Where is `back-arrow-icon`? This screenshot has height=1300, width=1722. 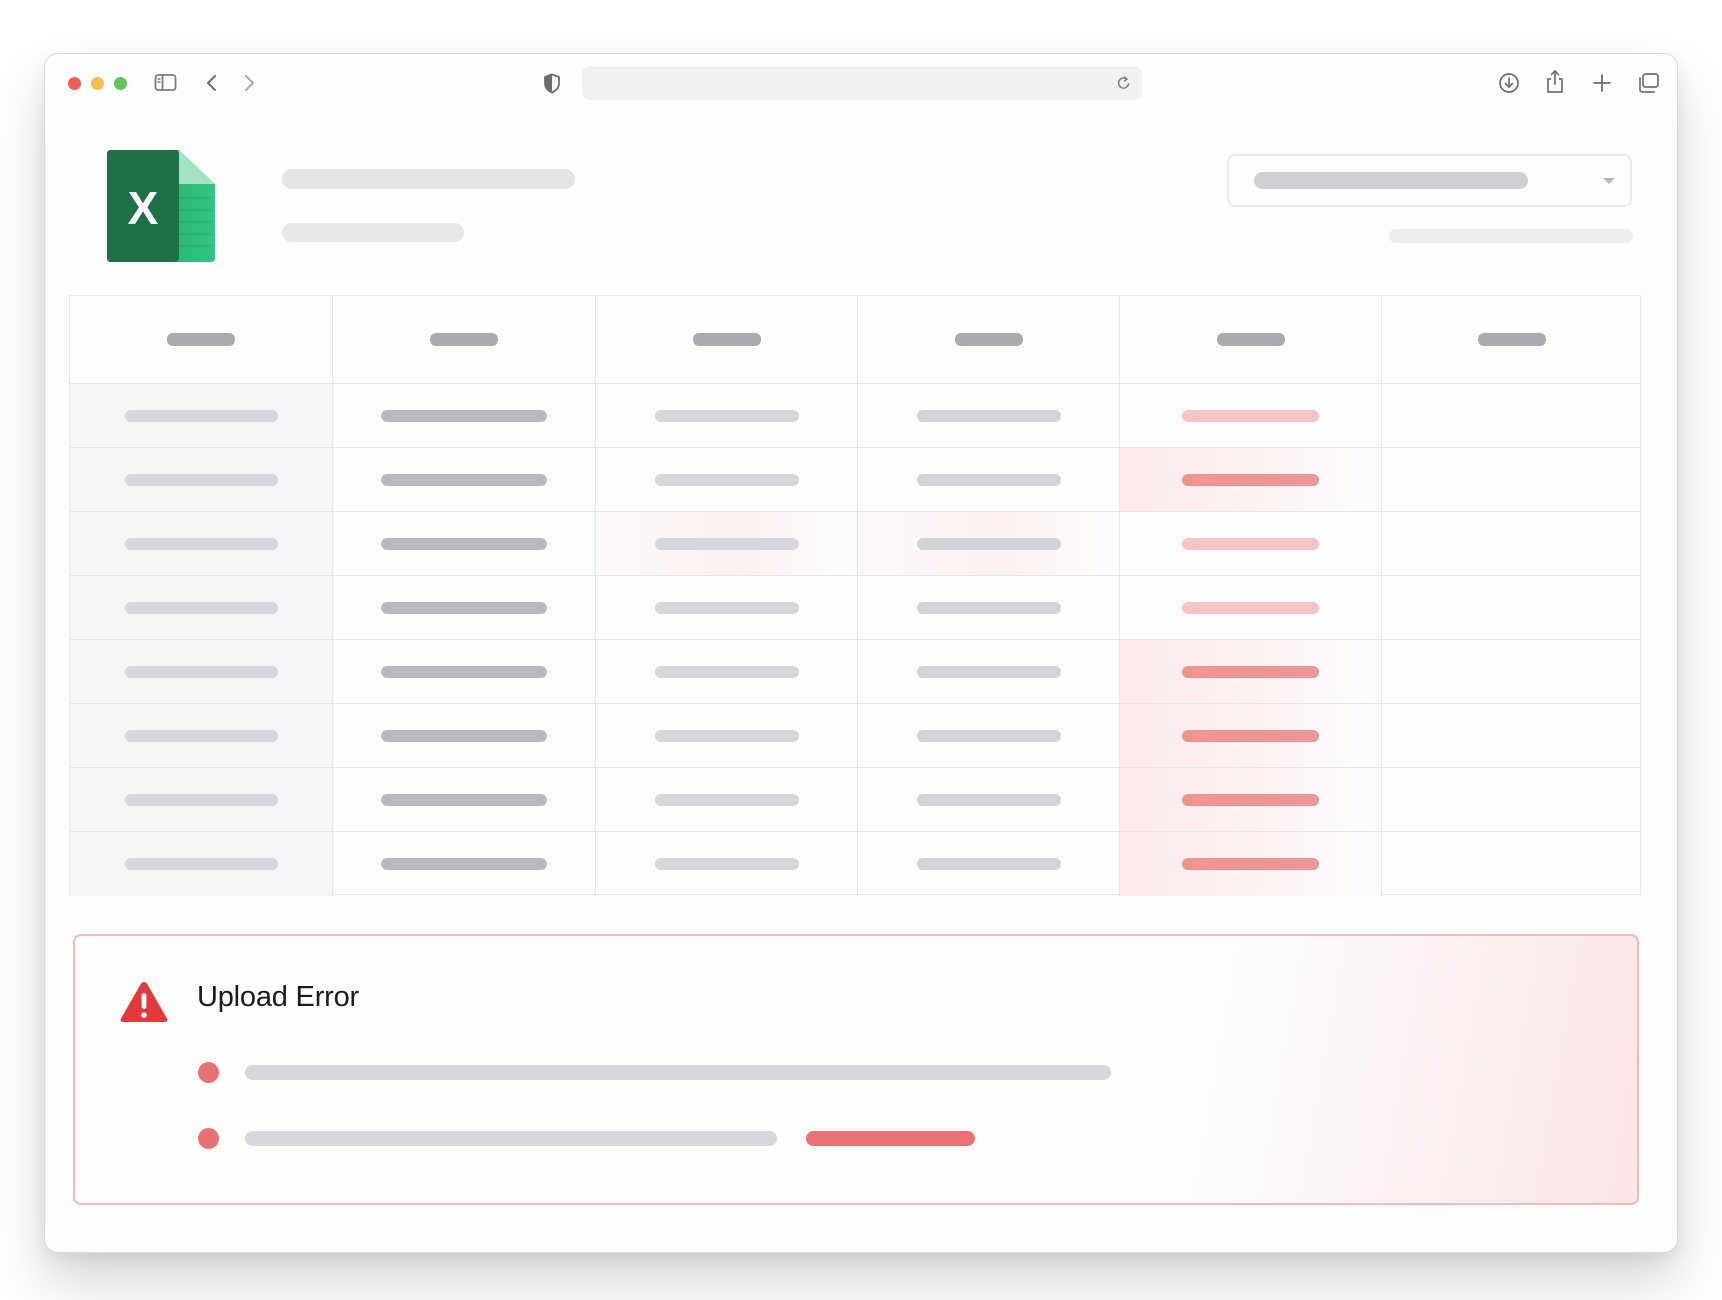 back-arrow-icon is located at coordinates (212, 83).